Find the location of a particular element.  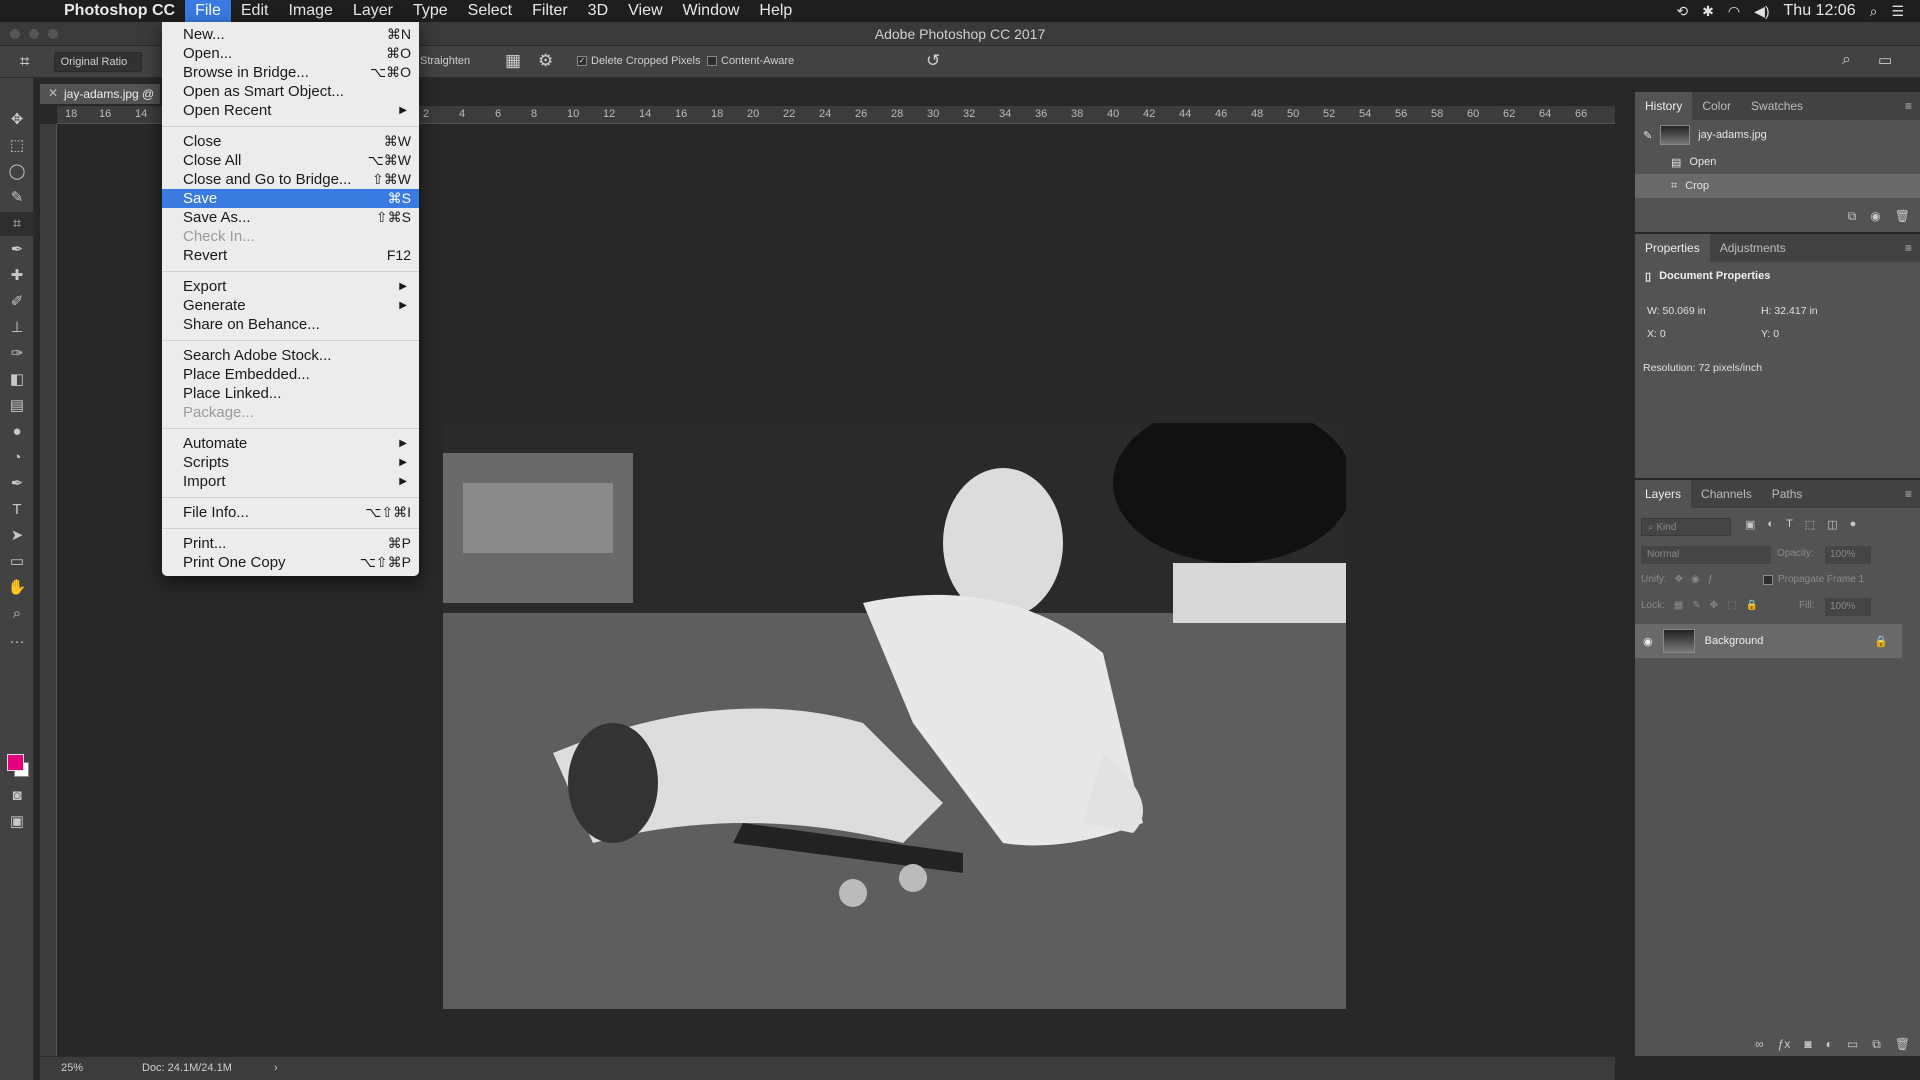

camera-icon: ◉ is located at coordinates (1875, 216).